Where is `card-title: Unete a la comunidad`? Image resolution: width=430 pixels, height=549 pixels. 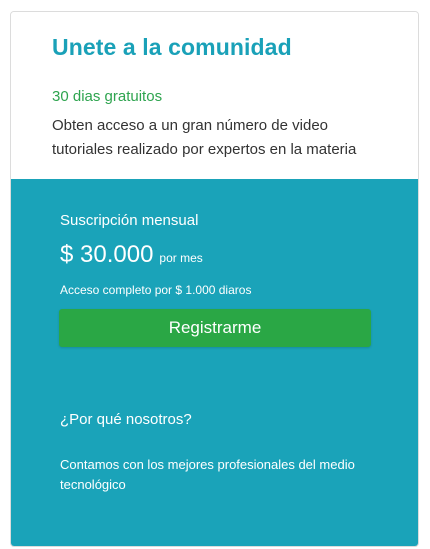 card-title: Unete a la comunidad is located at coordinates (172, 47).